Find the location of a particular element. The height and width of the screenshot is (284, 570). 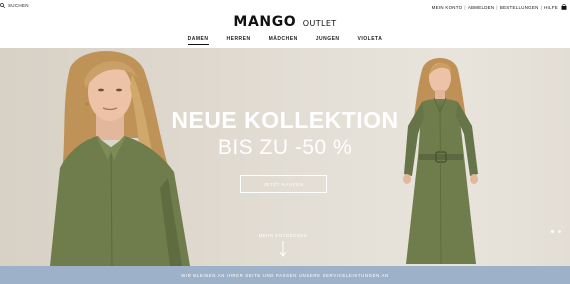

tab-violeta: VIOLETA is located at coordinates (370, 39).